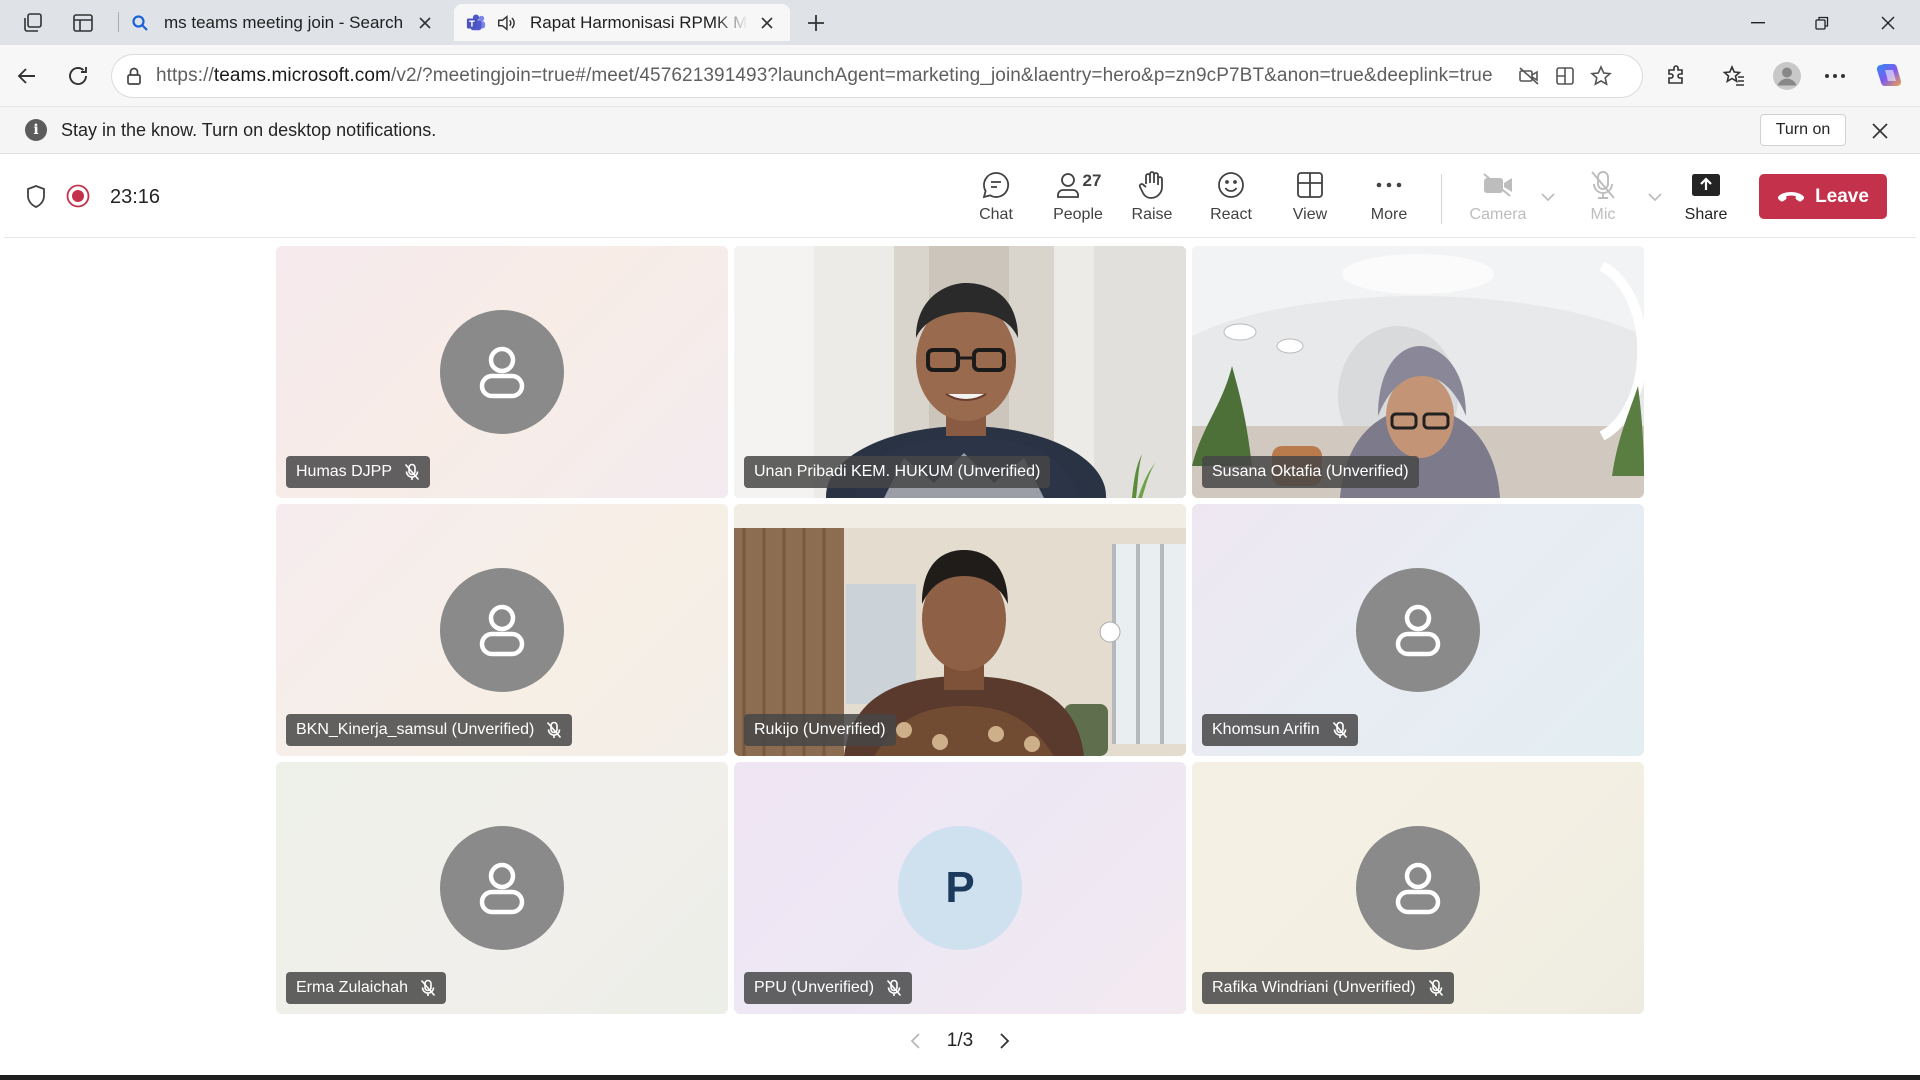  What do you see at coordinates (1888, 22) in the screenshot?
I see `close-window-icon` at bounding box center [1888, 22].